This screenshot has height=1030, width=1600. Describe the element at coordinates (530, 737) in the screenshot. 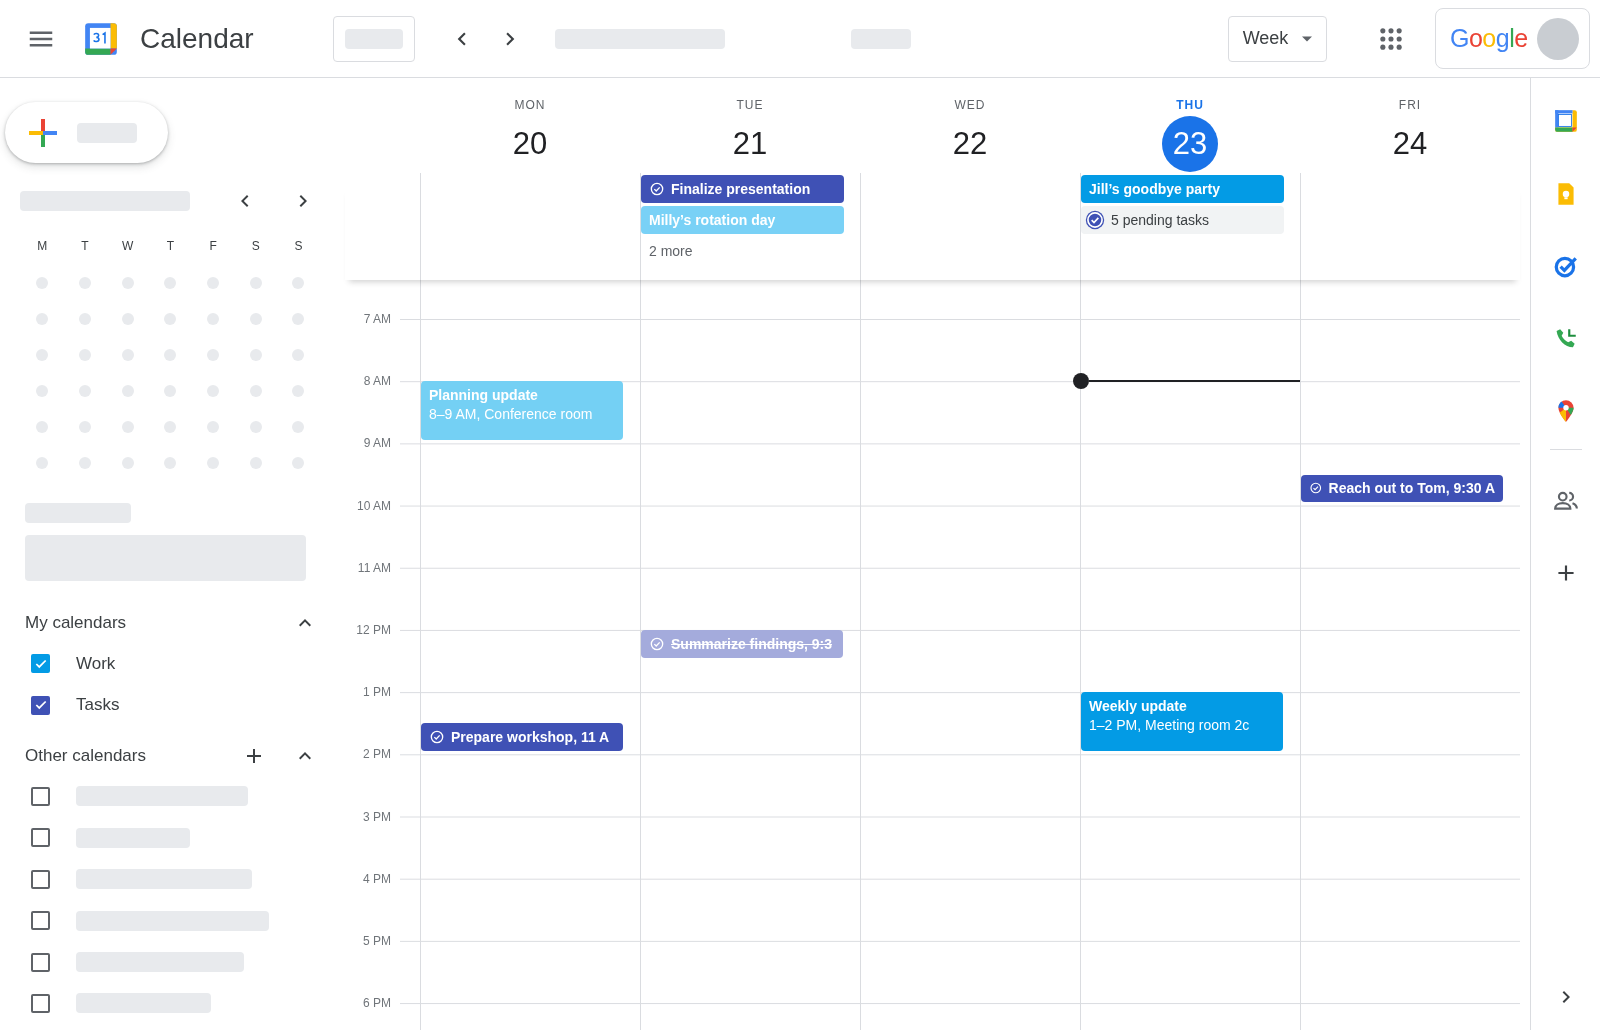

I see `task-title: Prepare workshop, 11 A` at that location.